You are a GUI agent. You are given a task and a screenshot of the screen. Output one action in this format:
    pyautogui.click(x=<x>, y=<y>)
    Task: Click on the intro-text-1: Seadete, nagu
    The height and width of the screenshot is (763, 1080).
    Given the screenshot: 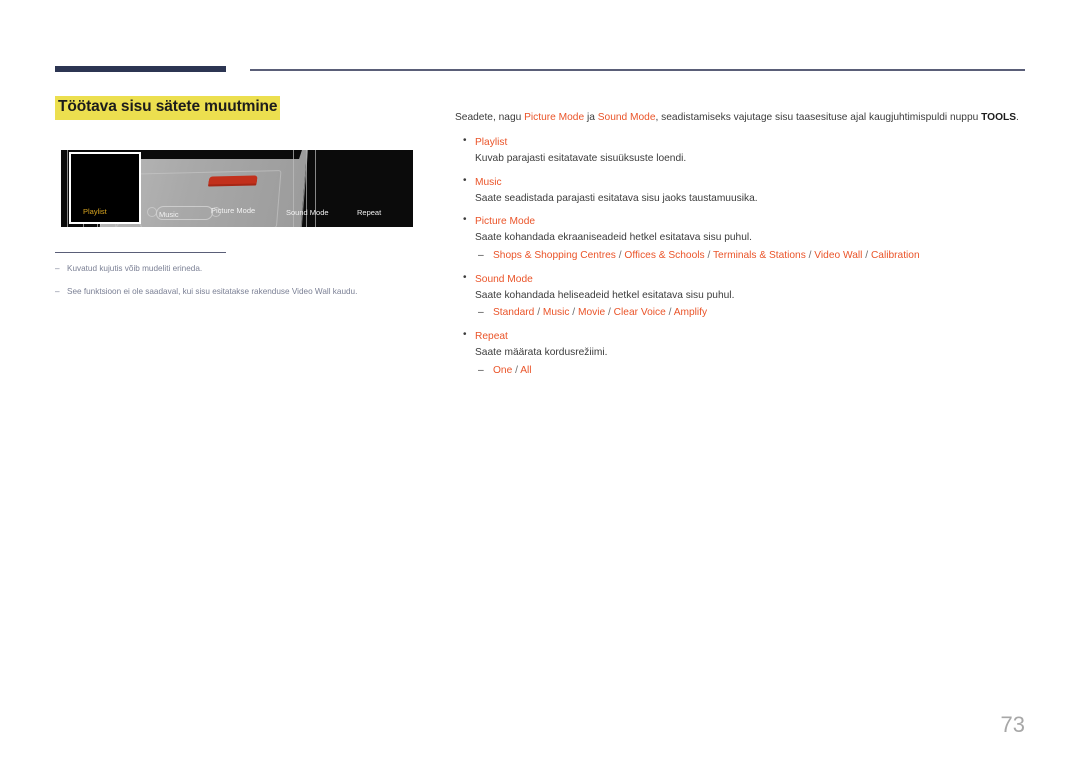 What is the action you would take?
    pyautogui.click(x=490, y=118)
    